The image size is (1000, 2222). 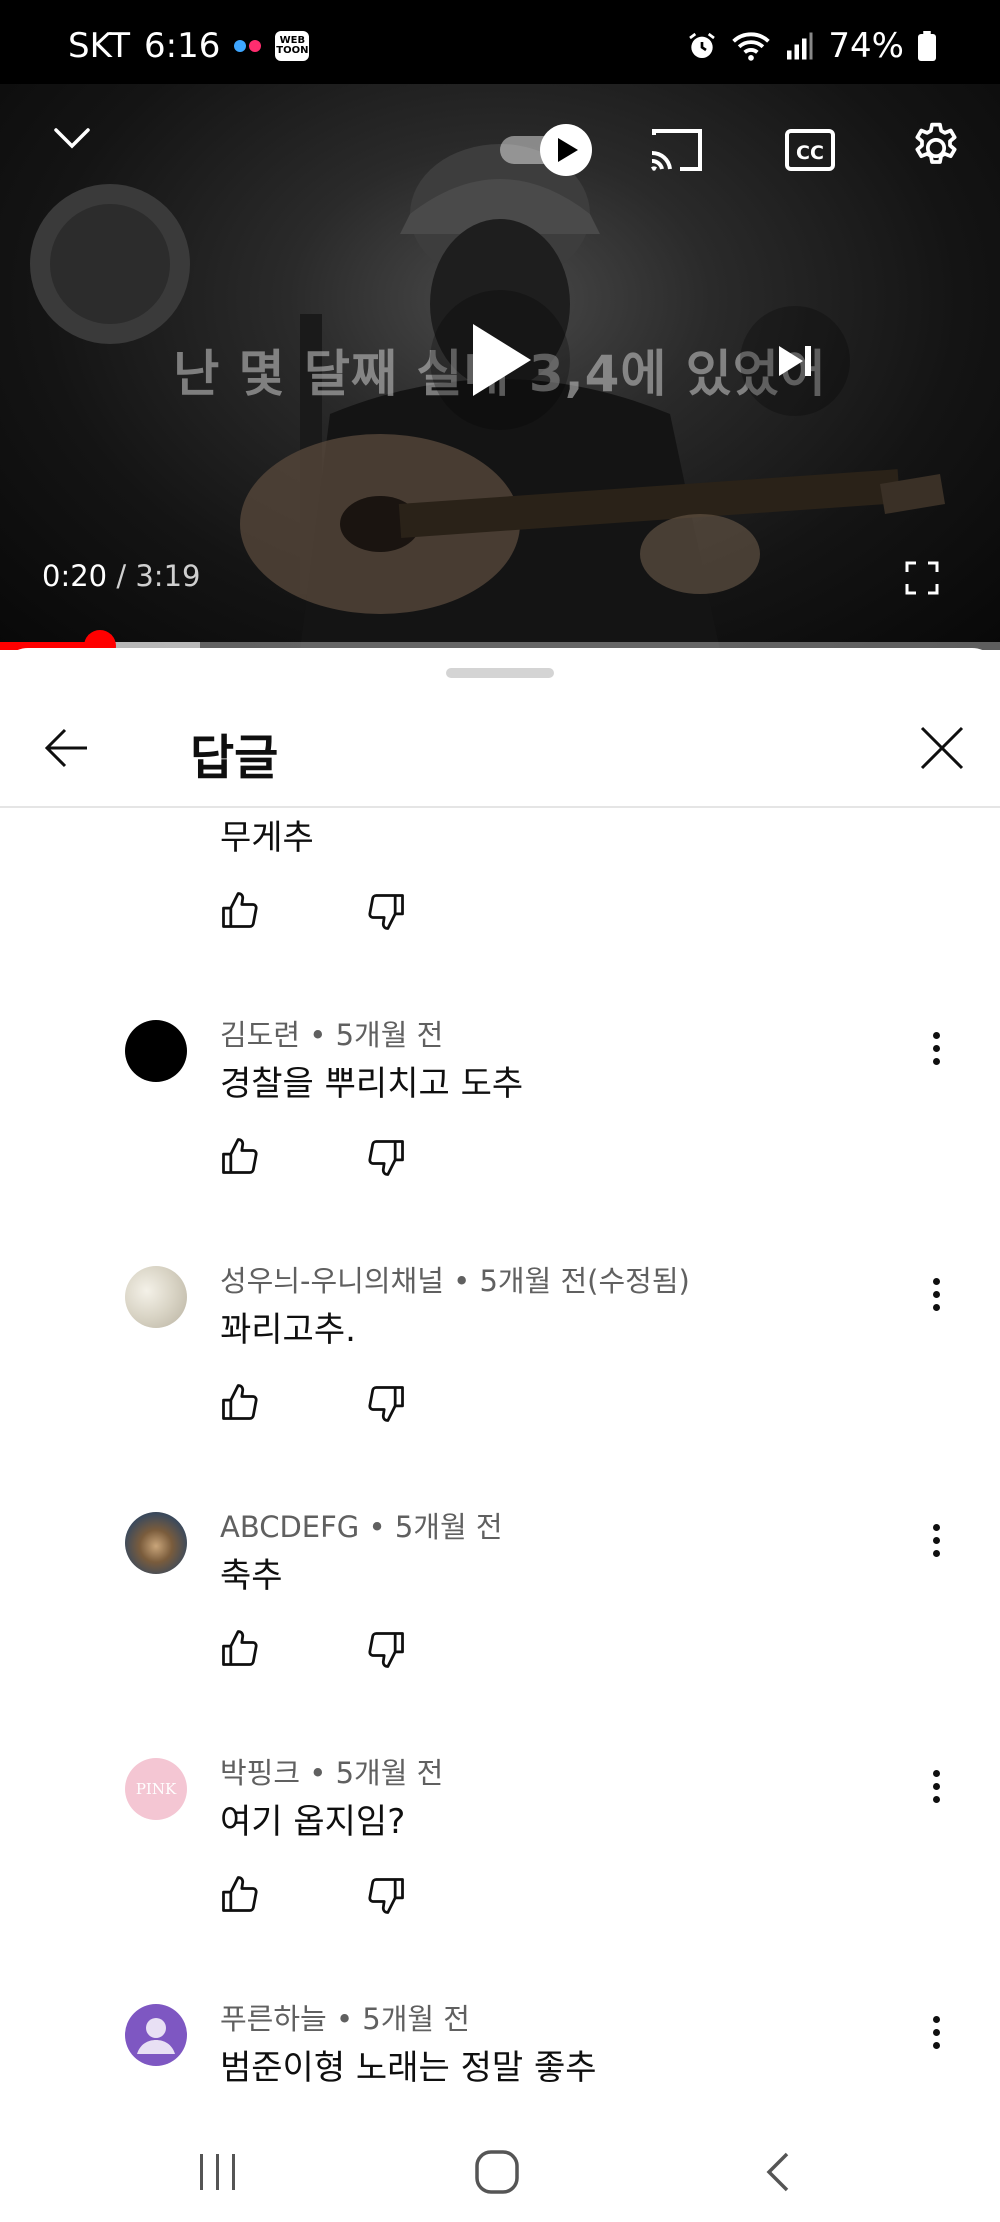 I want to click on reply-text: 꽈리고추., so click(x=288, y=1330).